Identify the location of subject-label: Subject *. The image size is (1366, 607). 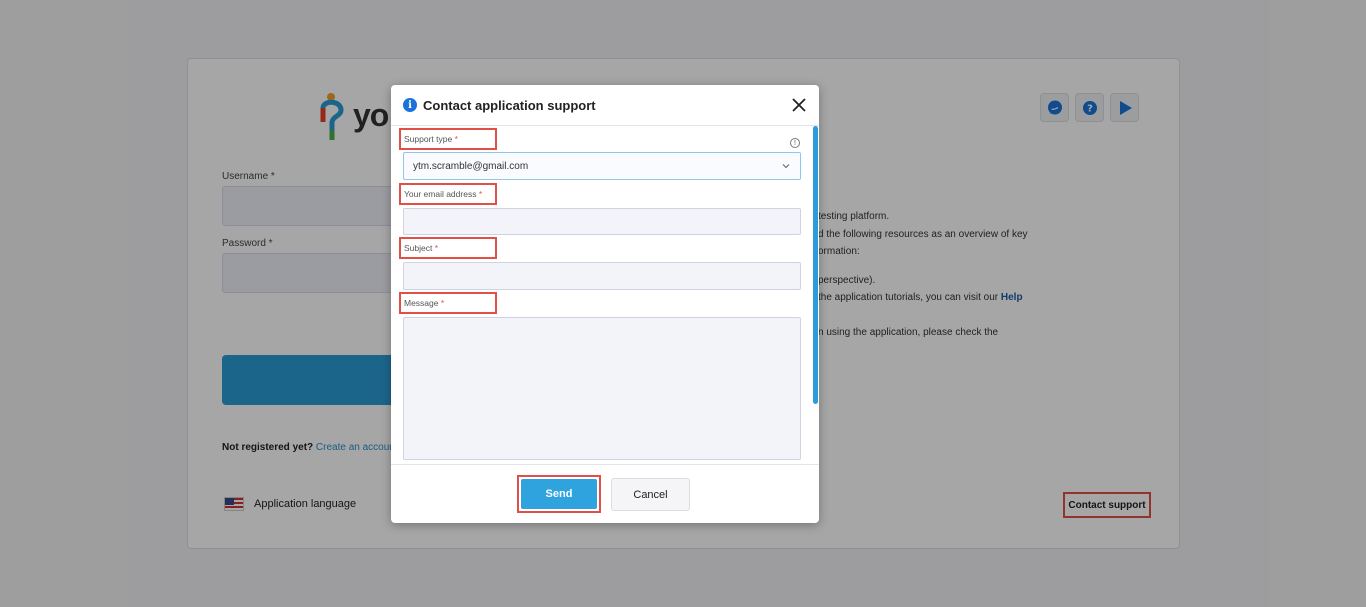
(448, 248).